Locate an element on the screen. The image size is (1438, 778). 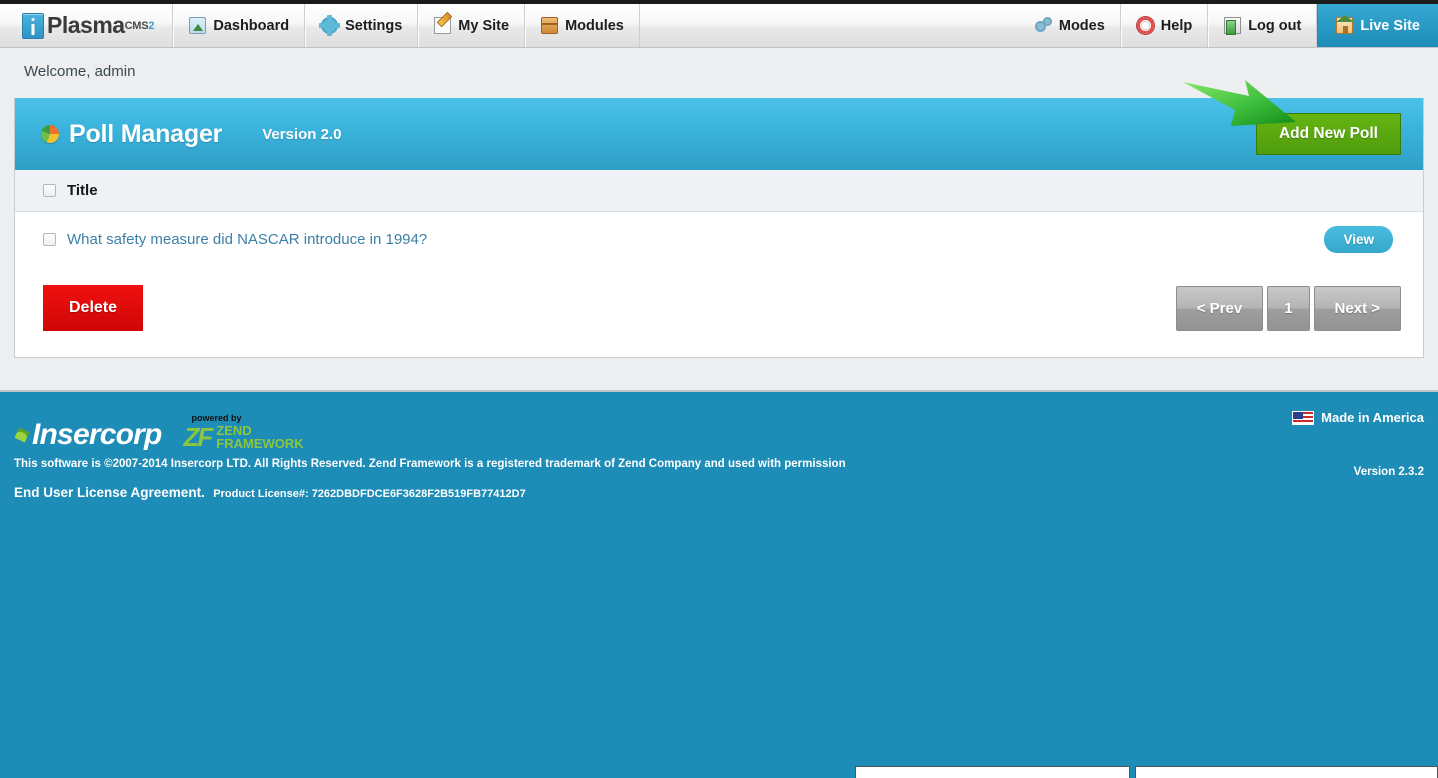
panel-title-group: Poll Manager is located at coordinates (131, 134).